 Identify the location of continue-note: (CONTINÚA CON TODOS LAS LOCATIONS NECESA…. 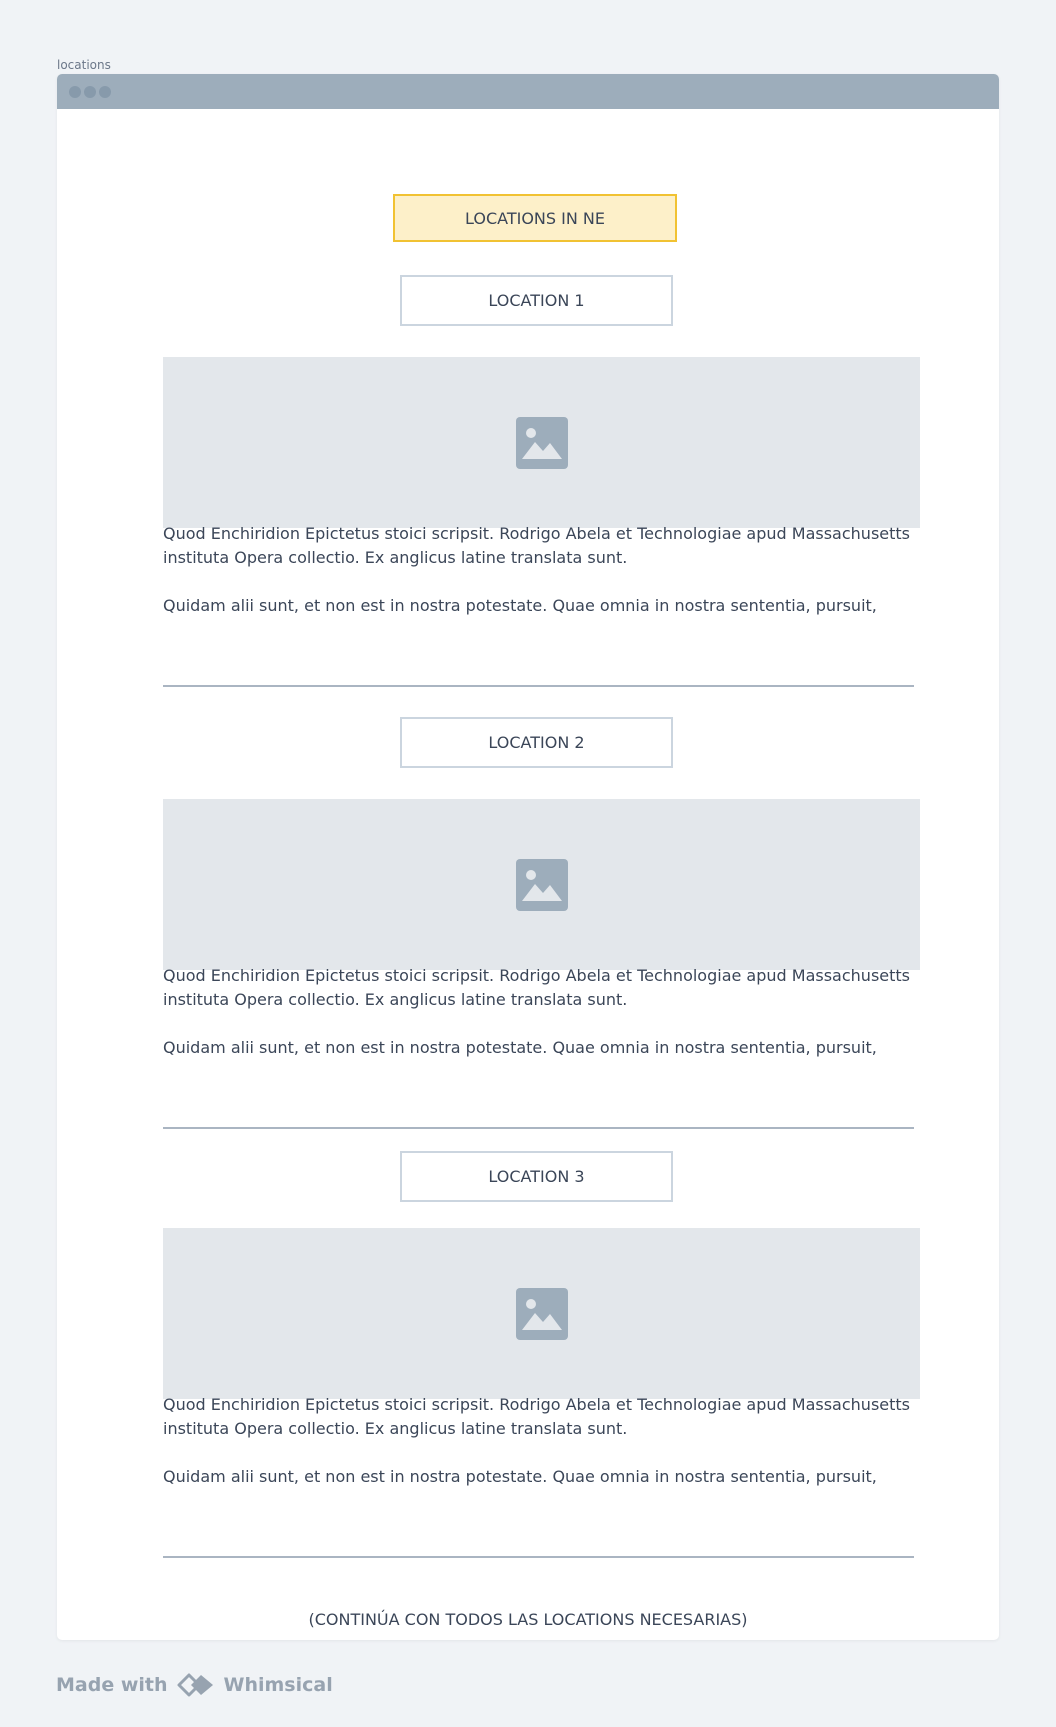
(528, 1619).